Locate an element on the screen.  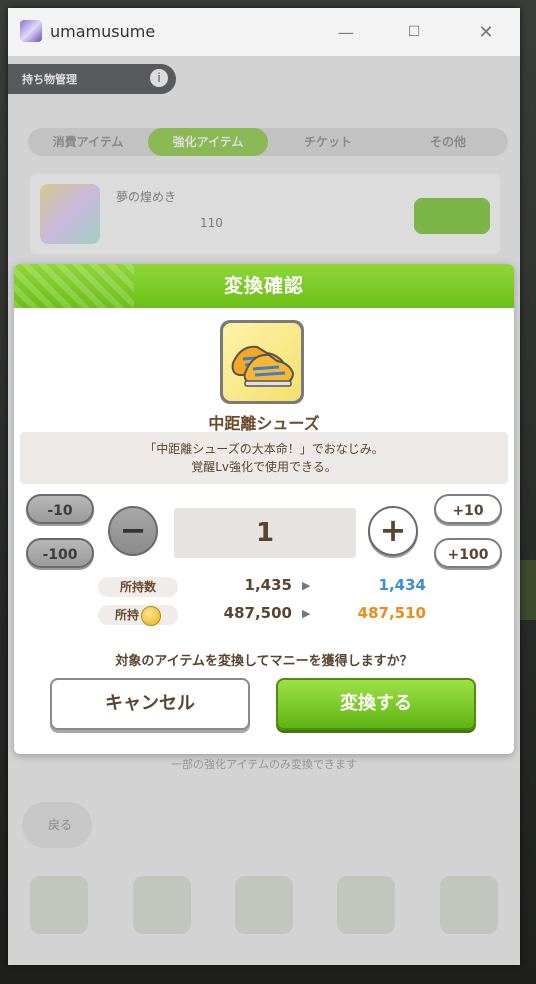
close-button: ✕ is located at coordinates (486, 32).